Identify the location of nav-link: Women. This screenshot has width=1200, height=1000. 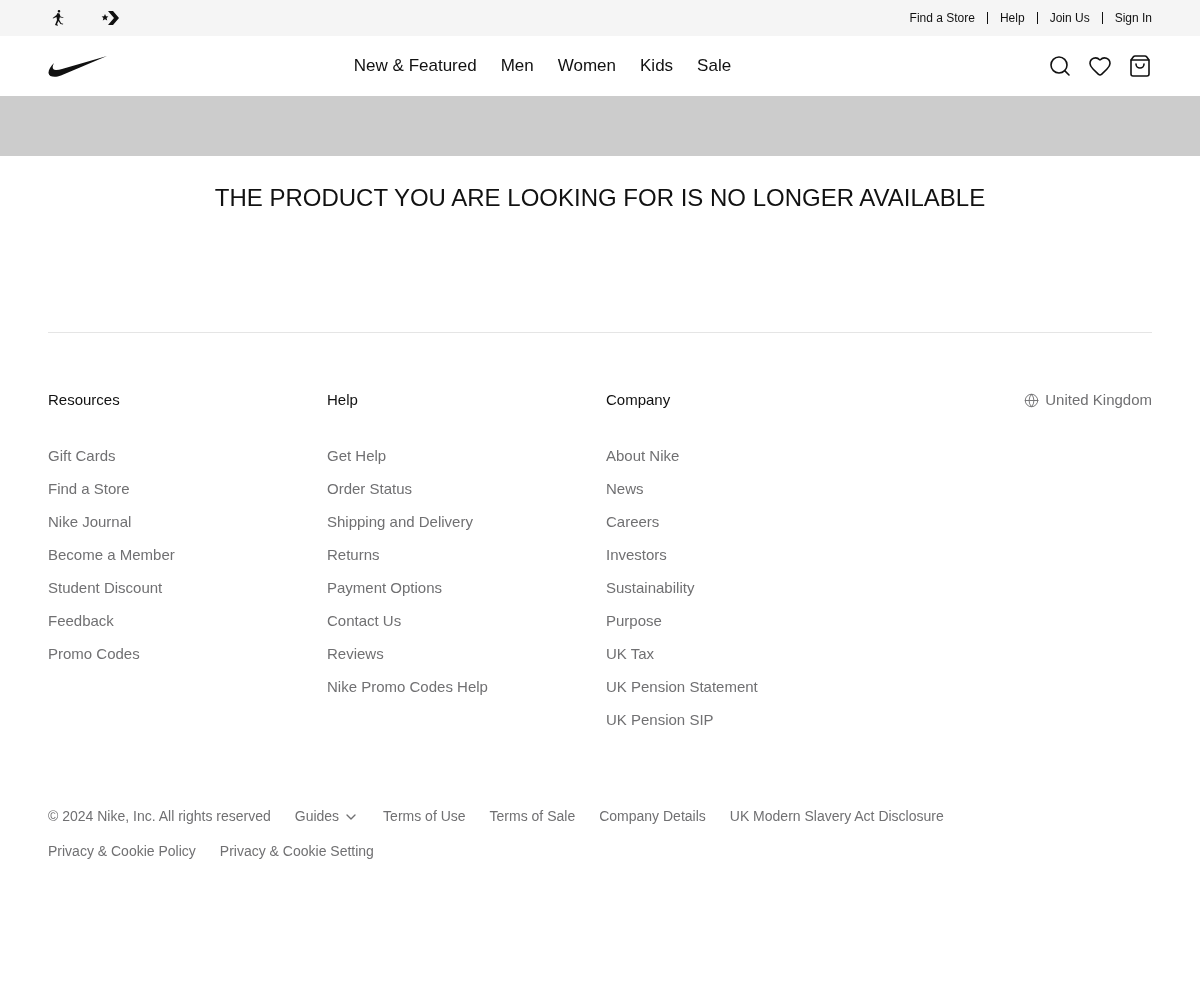
(587, 66).